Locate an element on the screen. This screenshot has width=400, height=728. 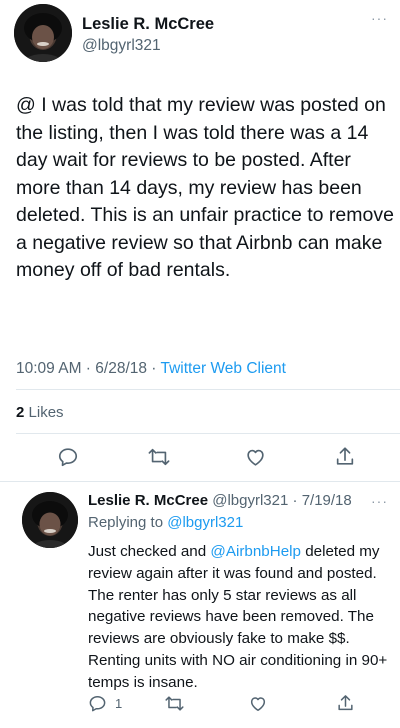
reply-author-name: Leslie R. McCree is located at coordinates (148, 500).